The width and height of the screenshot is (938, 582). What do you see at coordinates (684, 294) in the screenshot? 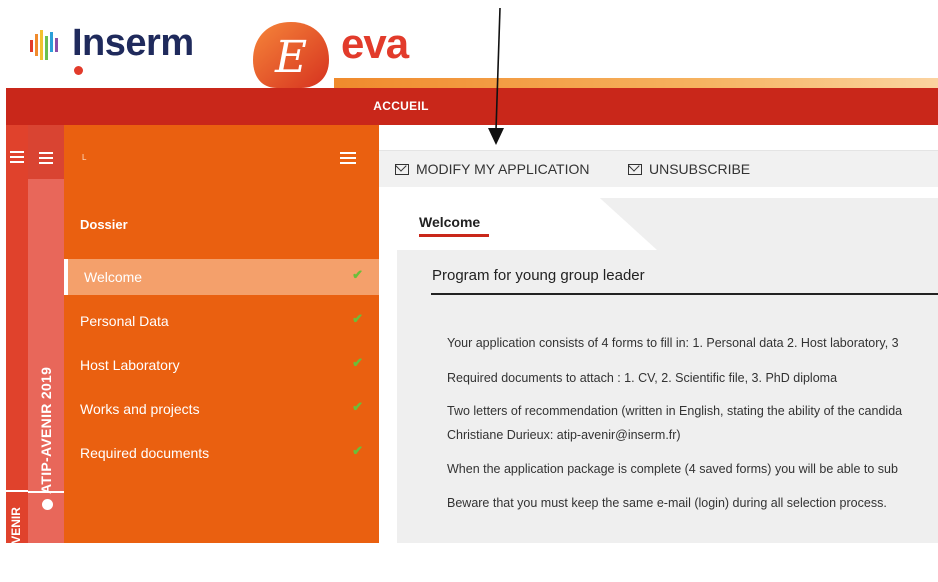
I see `title-divider` at bounding box center [684, 294].